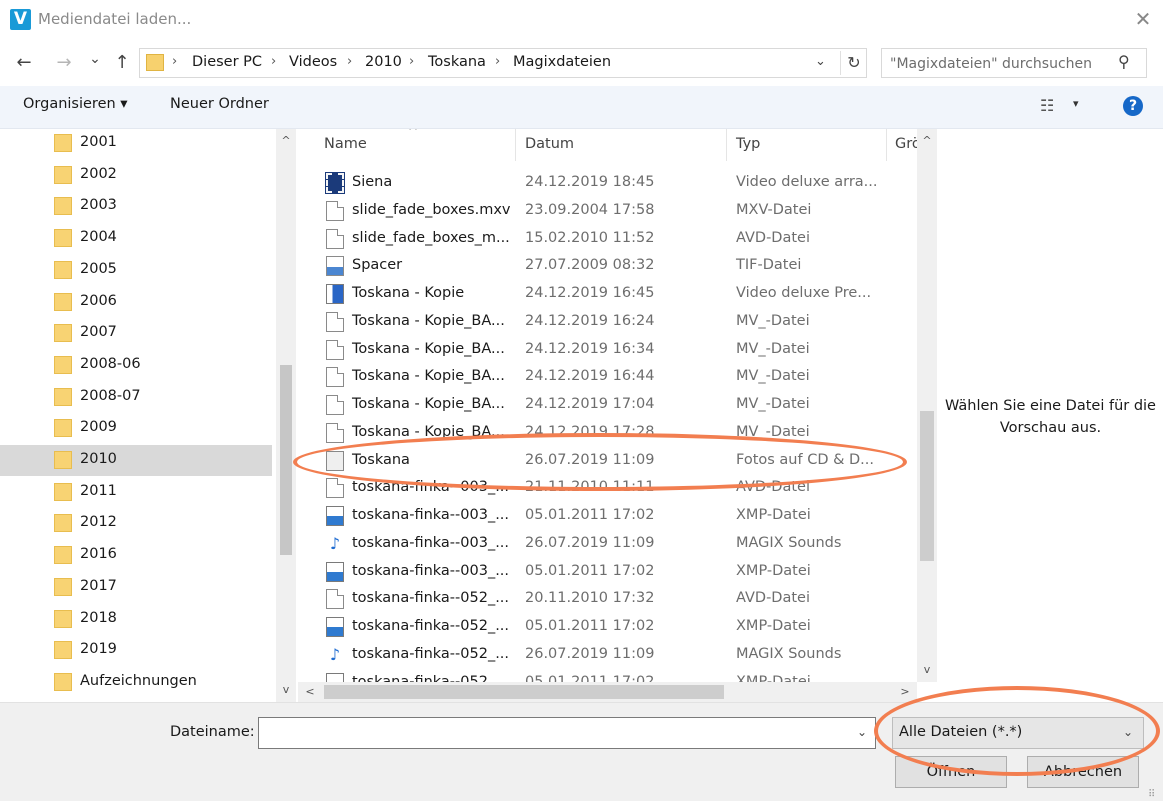 This screenshot has width=1163, height=801. Describe the element at coordinates (136, 428) in the screenshot. I see `sidebar-item-2009: 2009` at that location.